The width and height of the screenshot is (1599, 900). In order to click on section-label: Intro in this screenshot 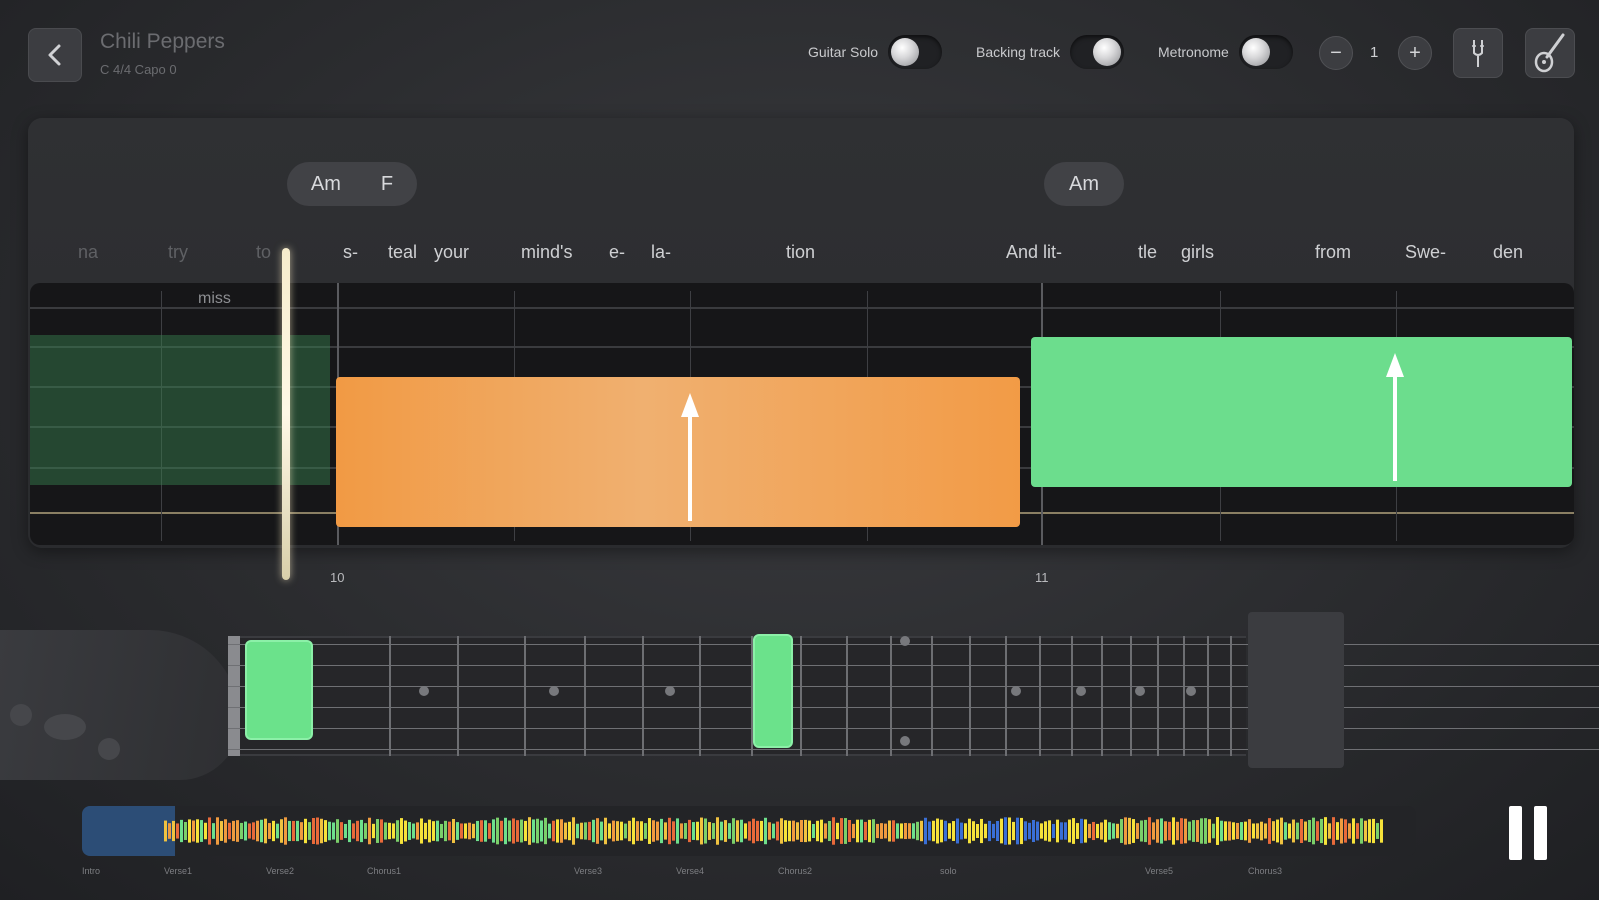, I will do `click(91, 871)`.